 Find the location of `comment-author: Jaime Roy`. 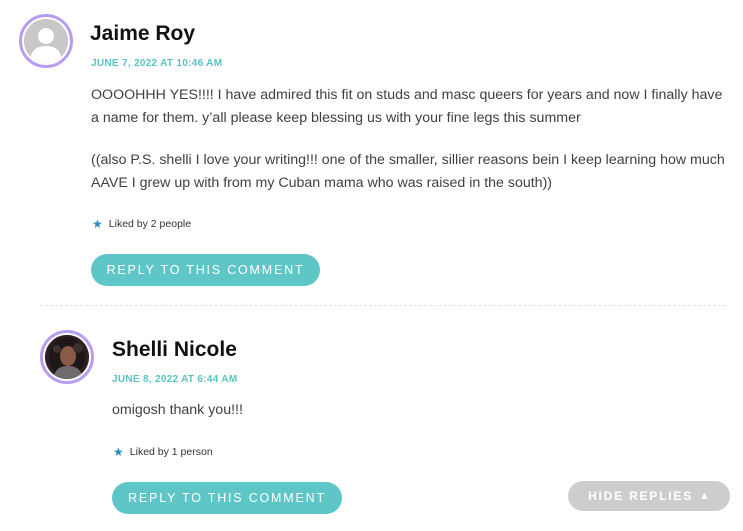

comment-author: Jaime Roy is located at coordinates (142, 34).